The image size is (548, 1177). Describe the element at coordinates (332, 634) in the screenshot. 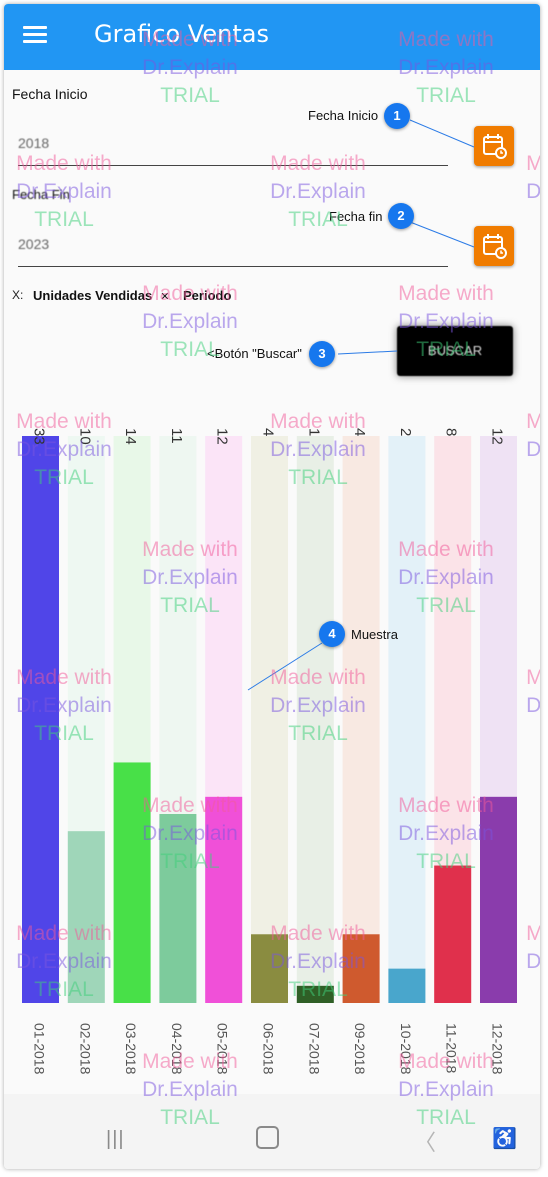

I see `callout-4-badge: 4` at that location.